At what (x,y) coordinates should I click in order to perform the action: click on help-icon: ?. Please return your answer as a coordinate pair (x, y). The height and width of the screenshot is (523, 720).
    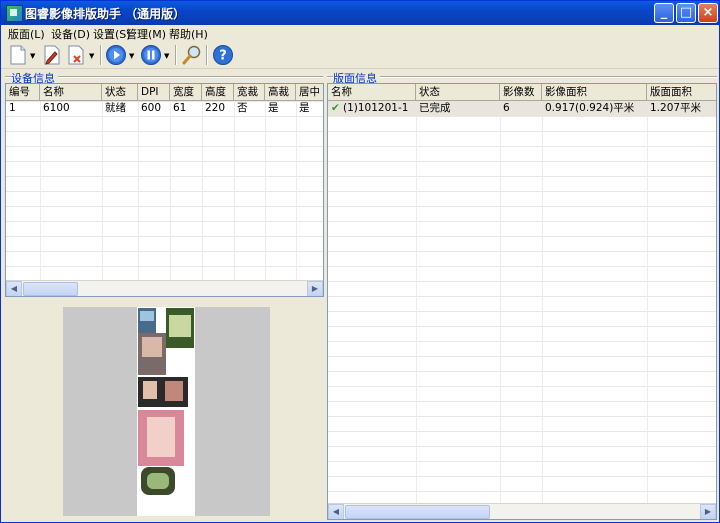
    Looking at the image, I should click on (223, 55).